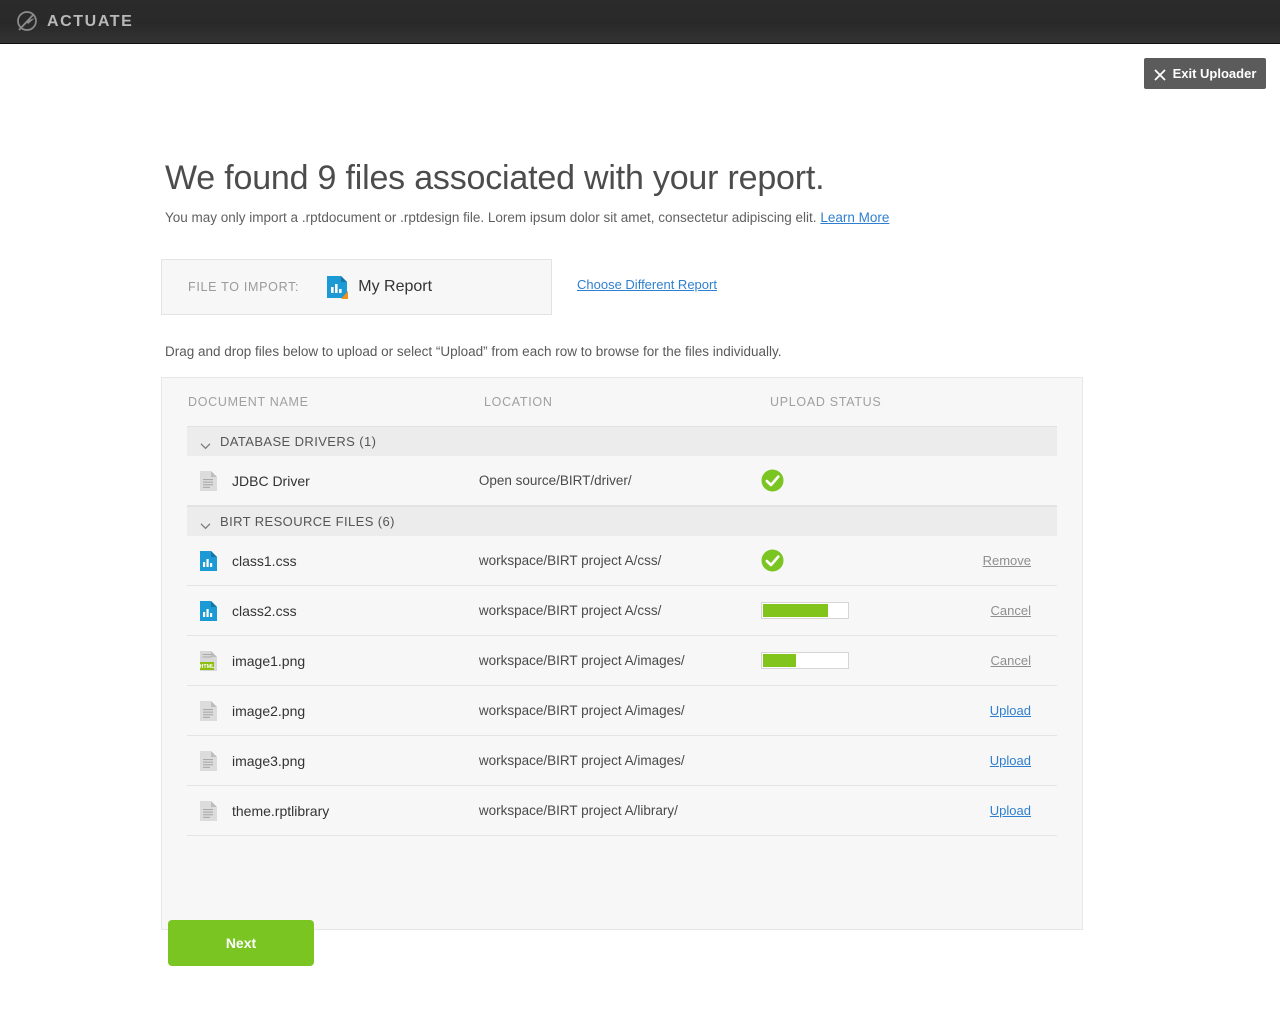 The height and width of the screenshot is (1024, 1280). I want to click on brand-name: ACTUATE, so click(90, 21).